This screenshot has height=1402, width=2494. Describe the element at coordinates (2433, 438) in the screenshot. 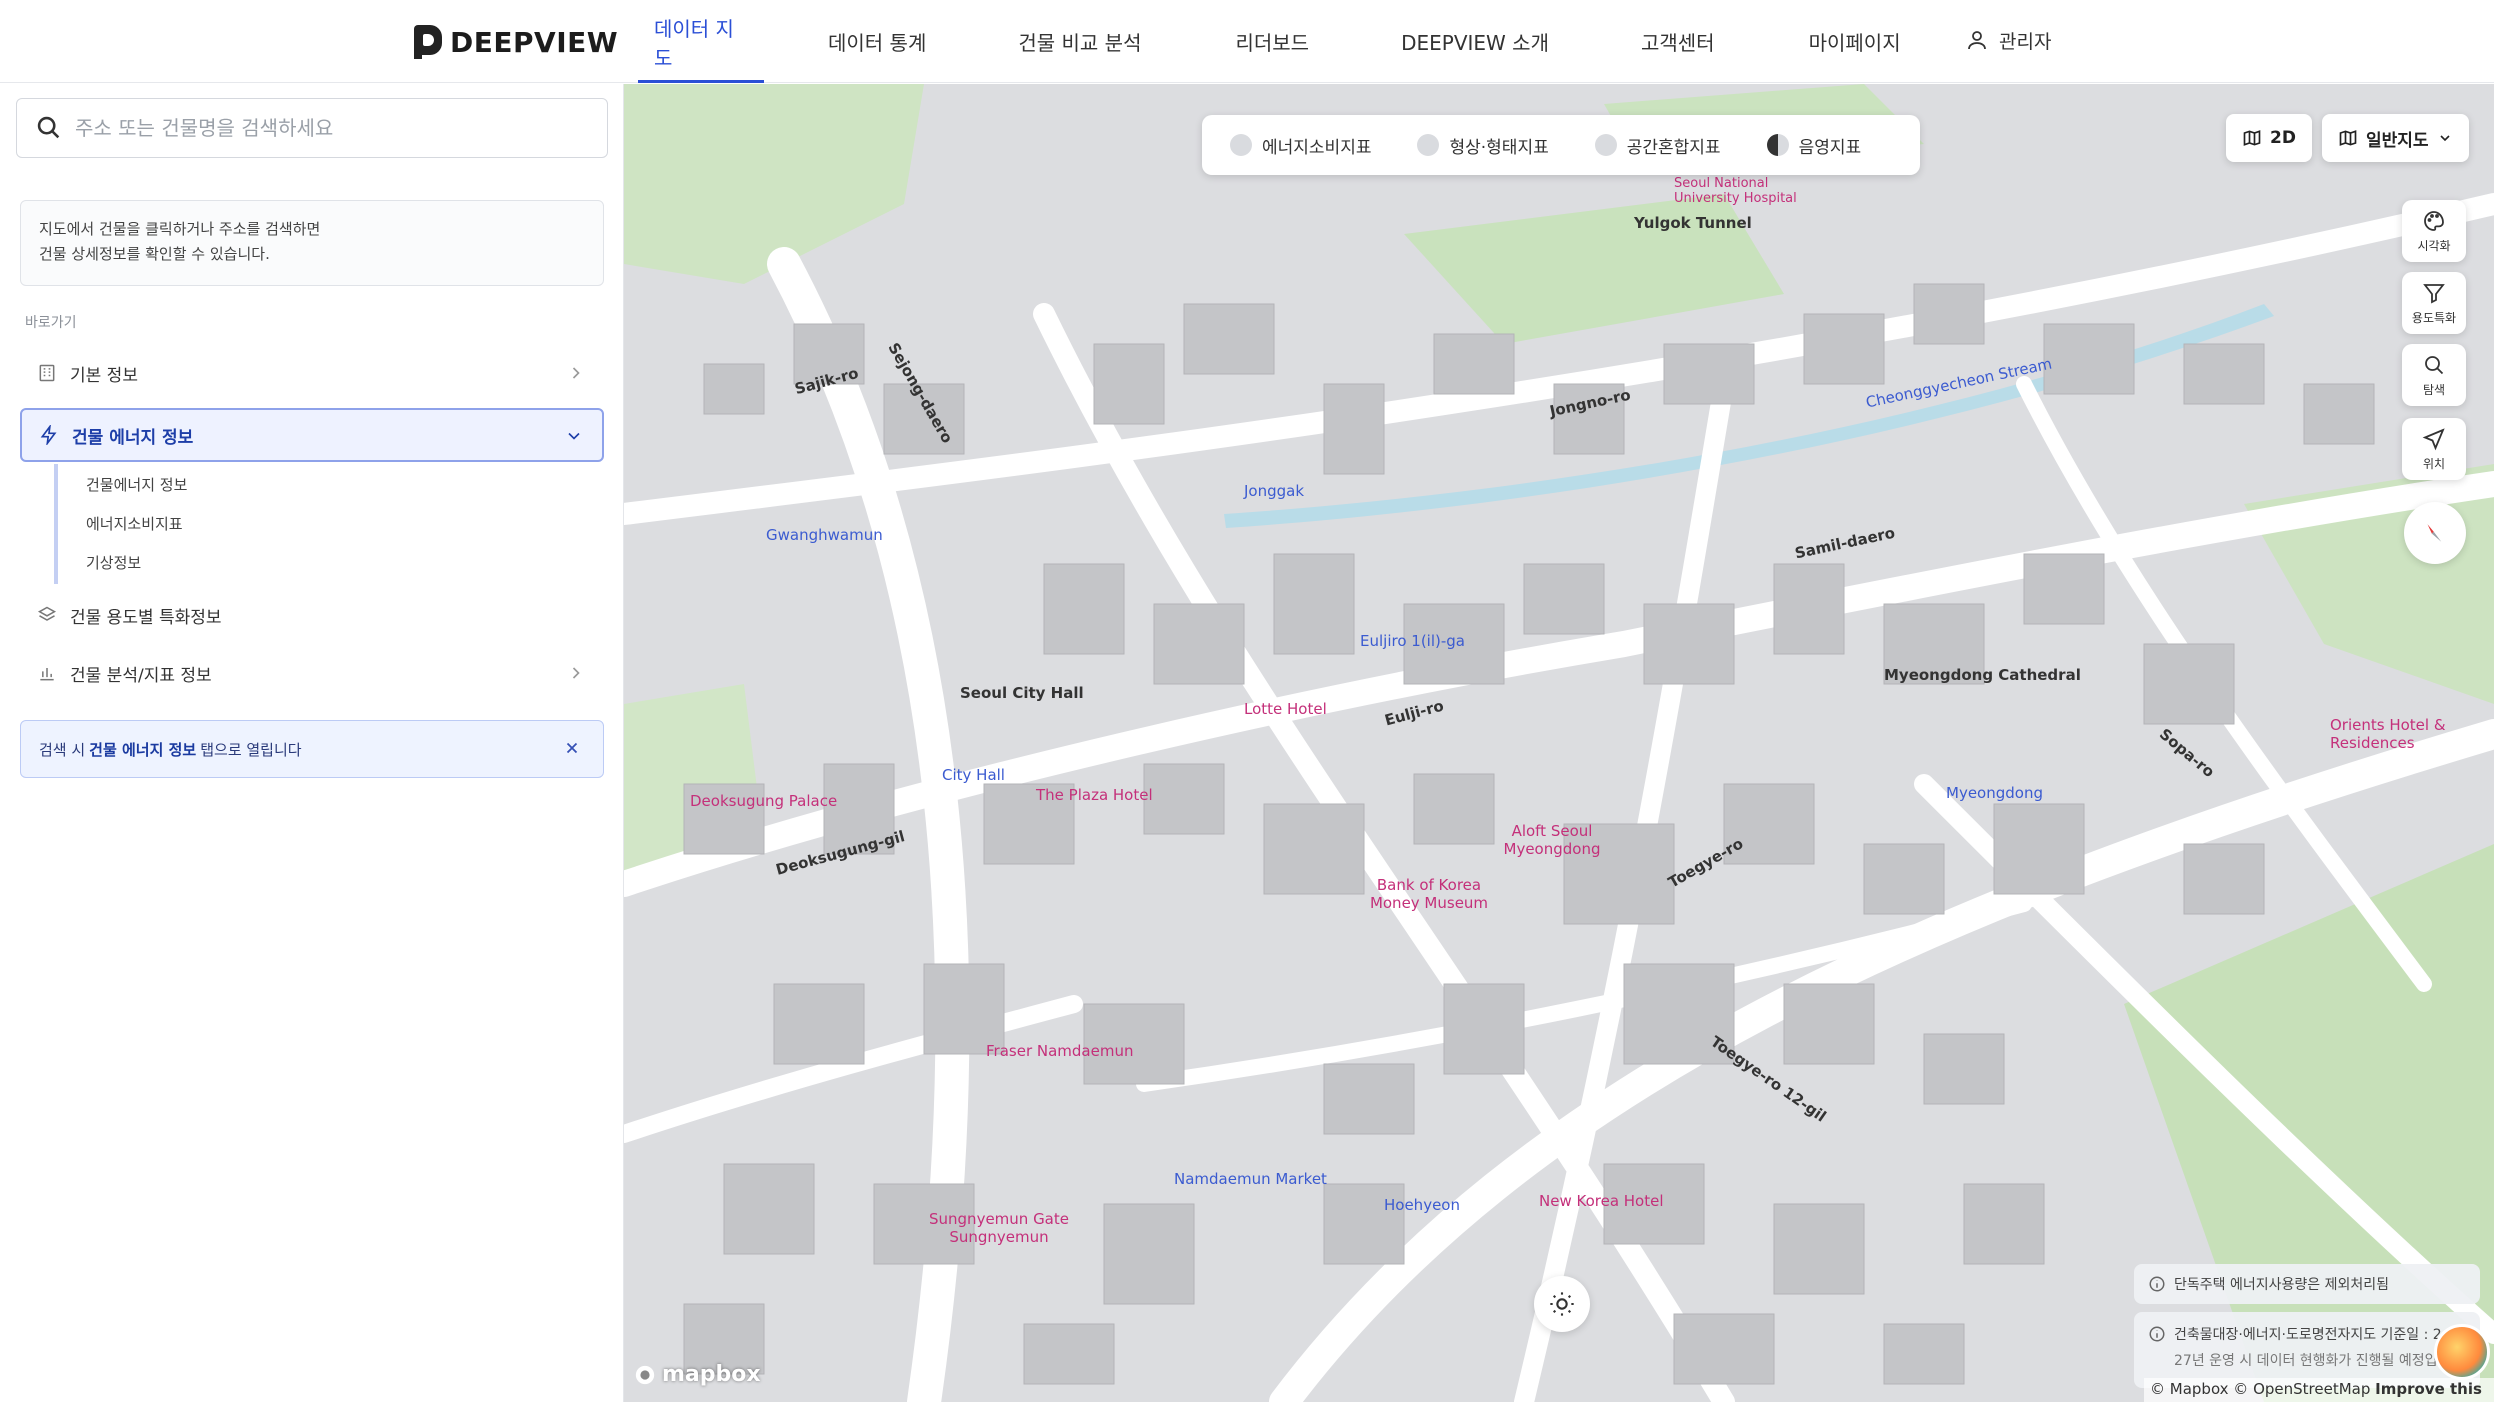

I see `location-arrow-icon` at that location.